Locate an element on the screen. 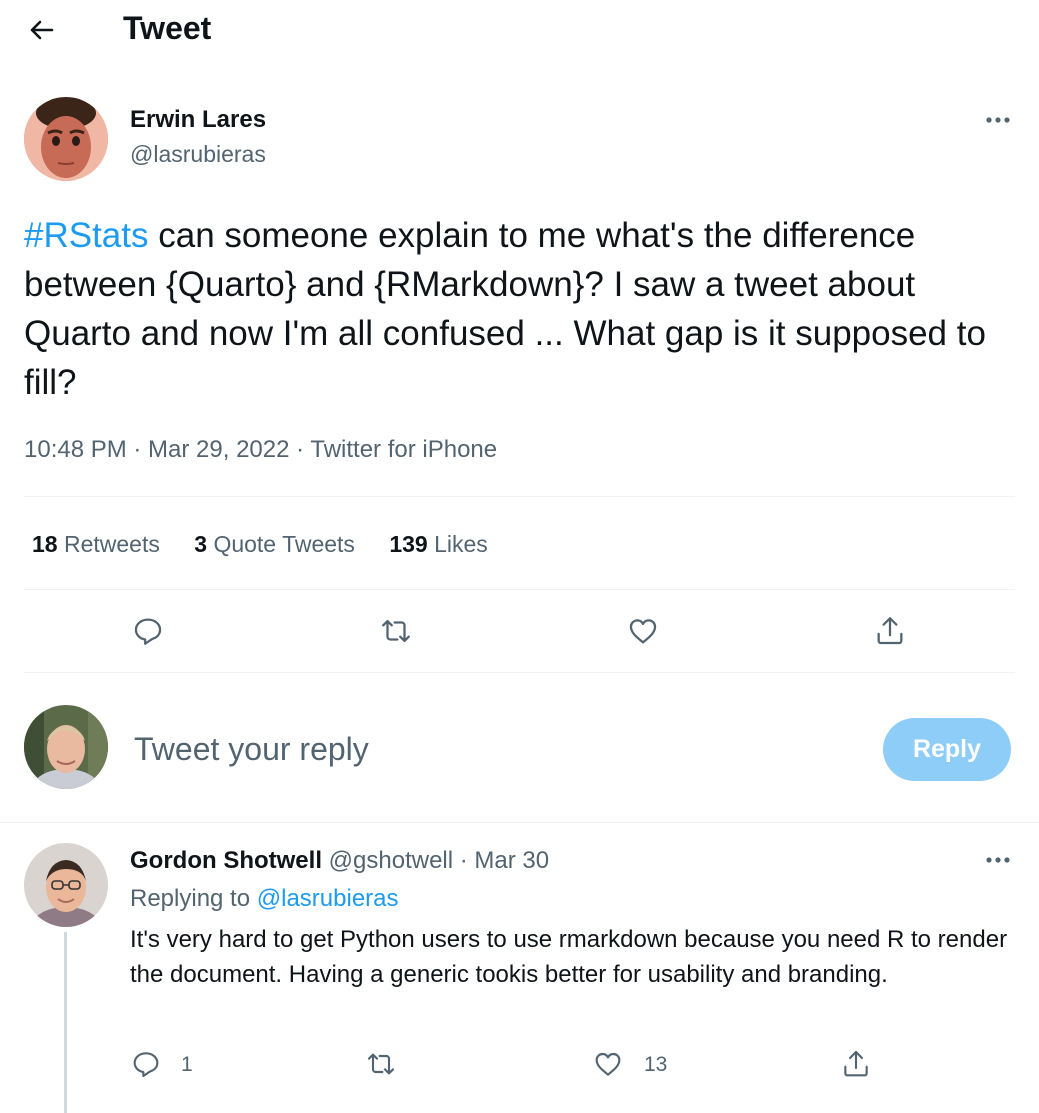 The width and height of the screenshot is (1039, 1113). replying-to-label: Replying to is located at coordinates (190, 898).